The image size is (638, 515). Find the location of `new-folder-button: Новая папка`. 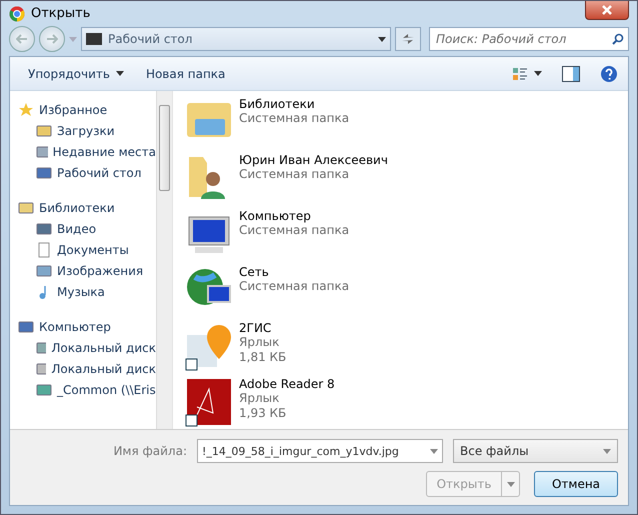

new-folder-button: Новая папка is located at coordinates (186, 73).